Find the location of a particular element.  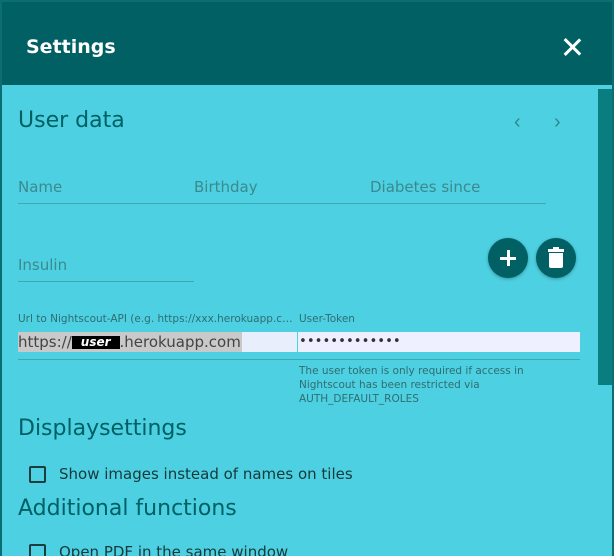

url-underline is located at coordinates (299, 359).